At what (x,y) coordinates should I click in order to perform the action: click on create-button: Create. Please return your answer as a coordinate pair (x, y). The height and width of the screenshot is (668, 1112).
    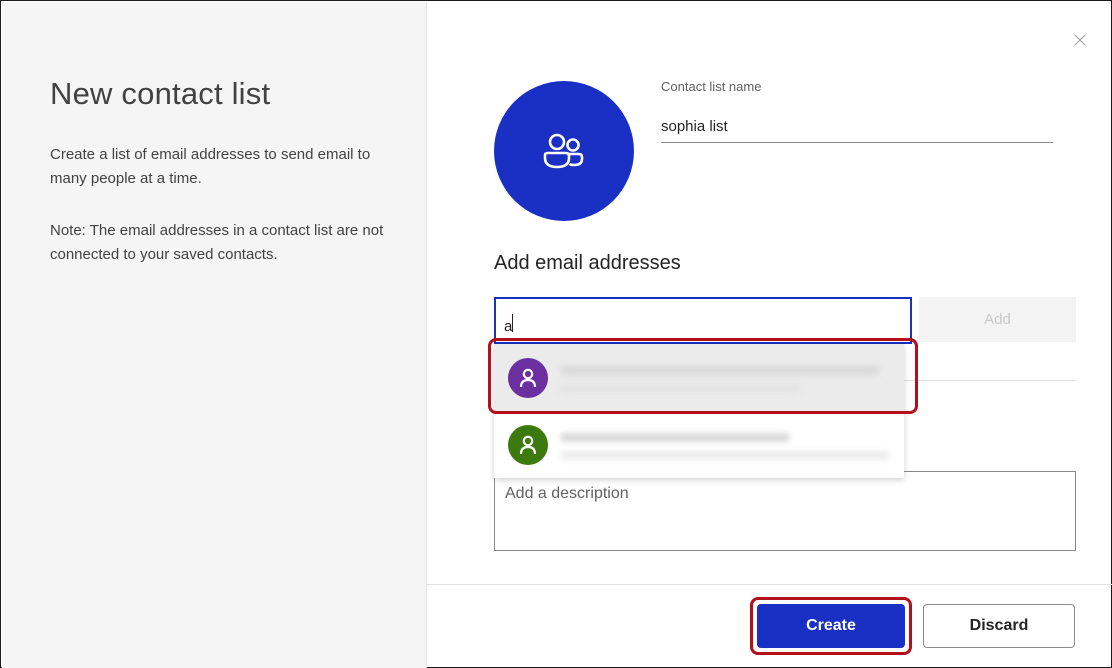
    Looking at the image, I should click on (831, 626).